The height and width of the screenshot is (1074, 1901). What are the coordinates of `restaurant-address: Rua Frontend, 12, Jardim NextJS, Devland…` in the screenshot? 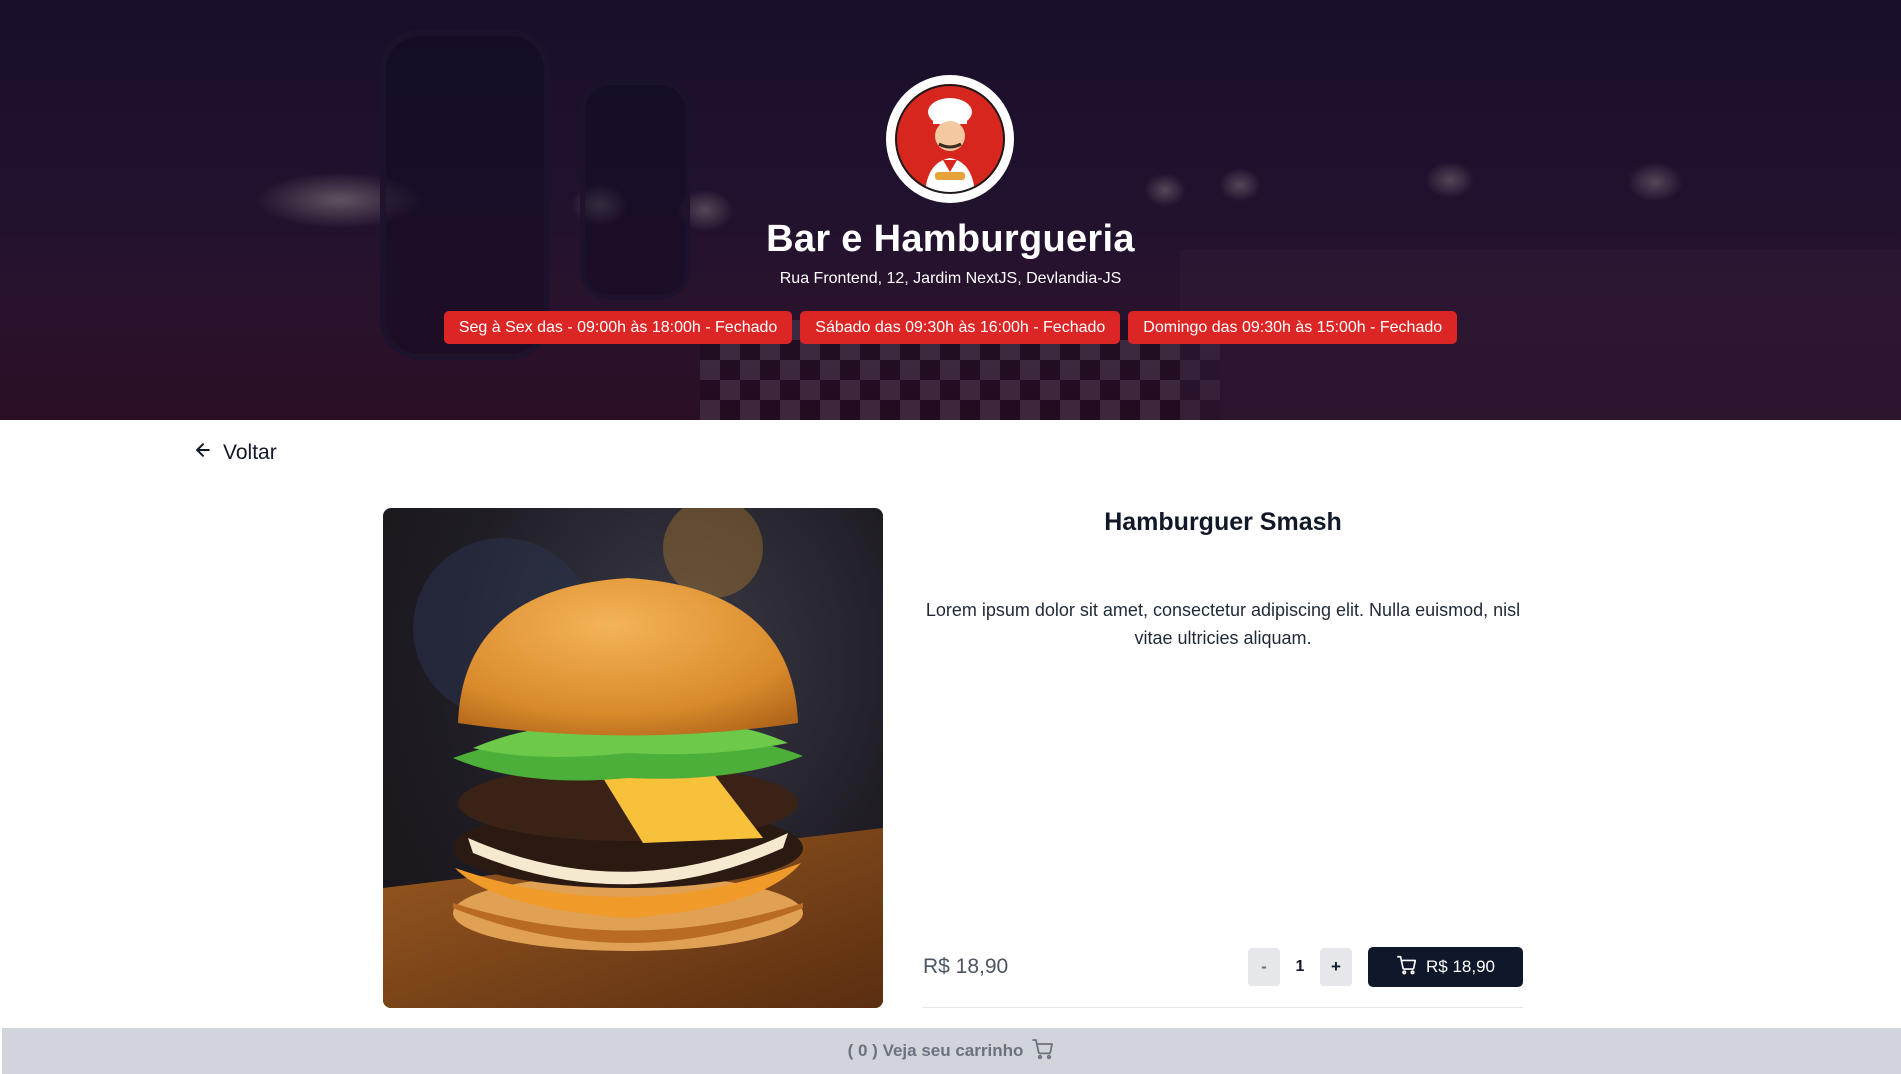 It's located at (950, 278).